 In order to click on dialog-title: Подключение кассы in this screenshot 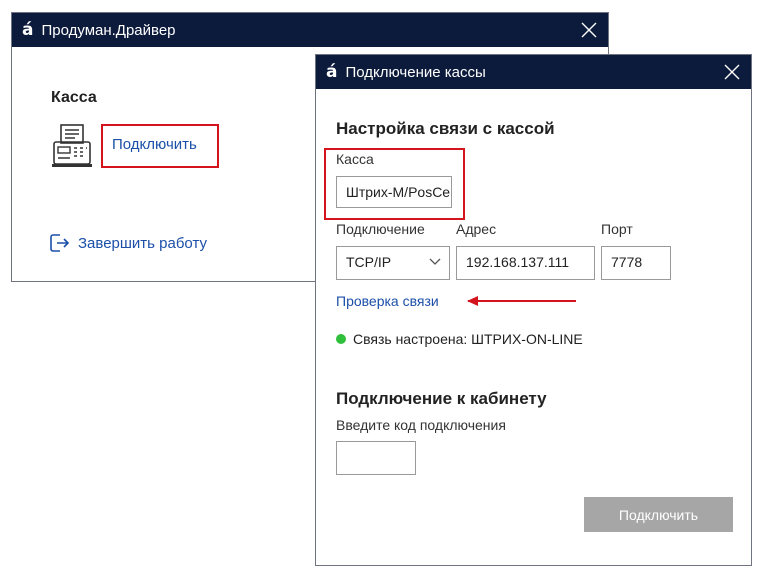, I will do `click(415, 72)`.